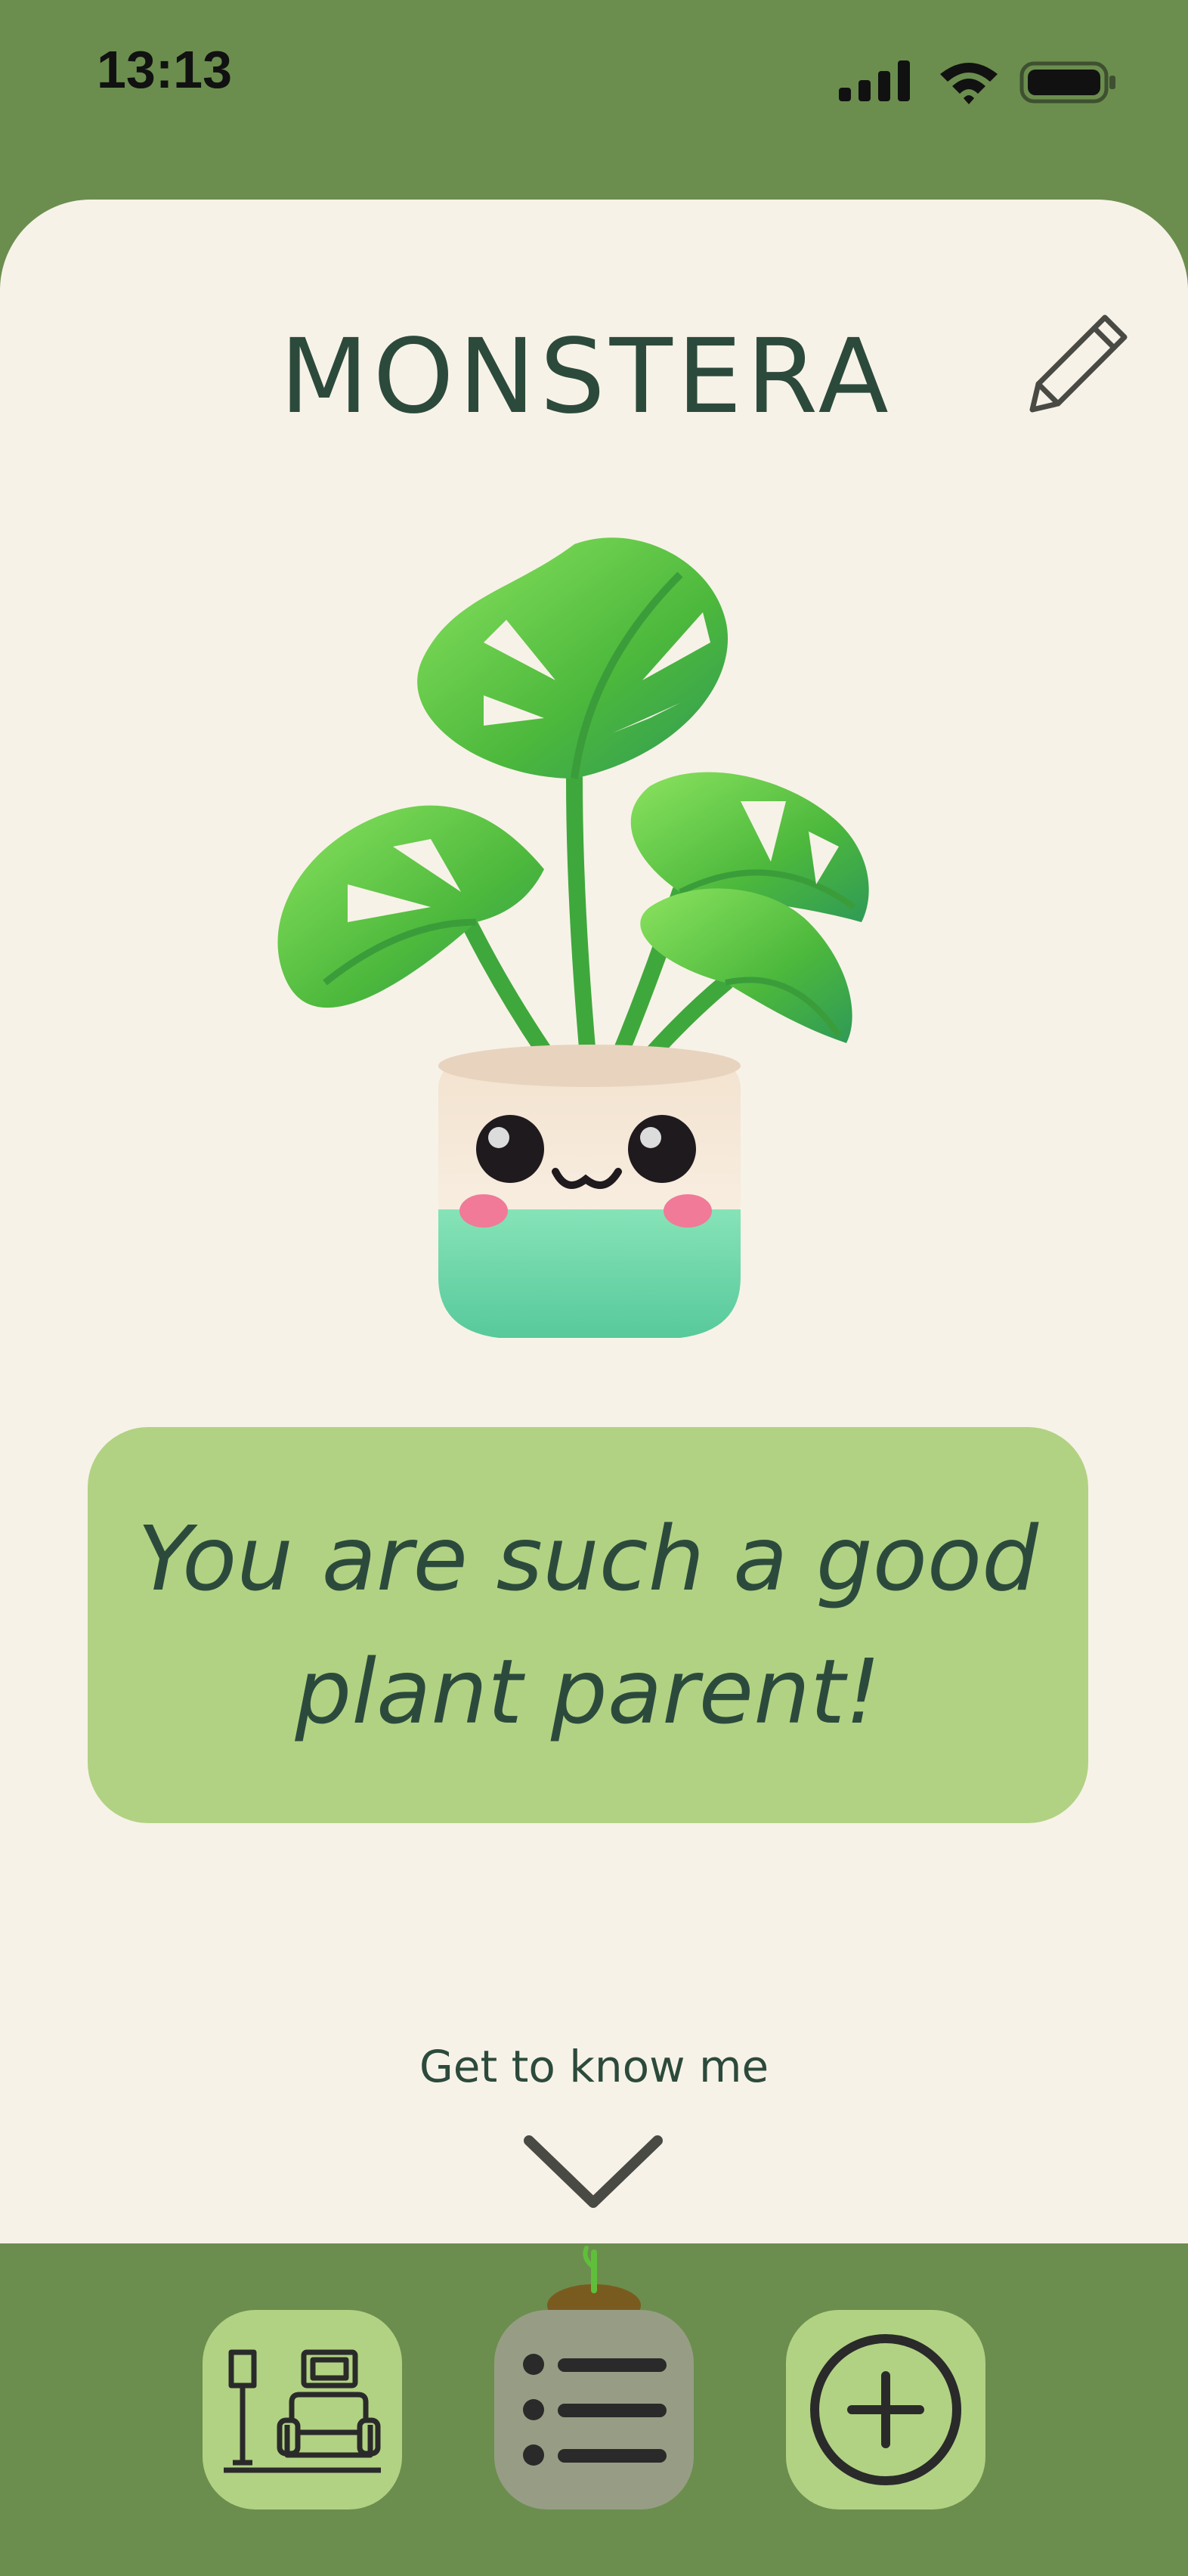  What do you see at coordinates (594, 2279) in the screenshot?
I see `sprout-icon` at bounding box center [594, 2279].